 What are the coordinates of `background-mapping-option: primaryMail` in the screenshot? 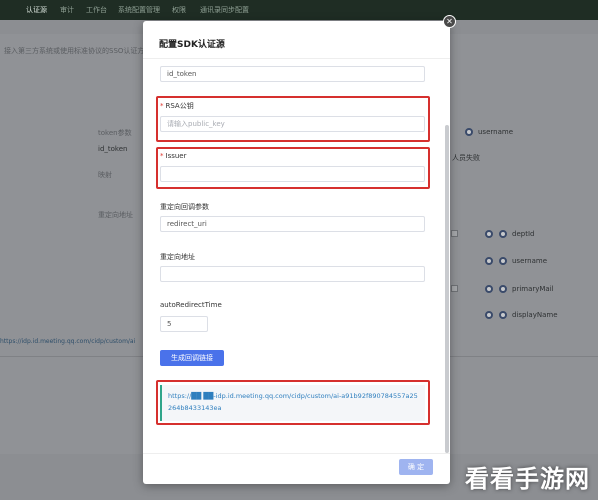 It's located at (533, 289).